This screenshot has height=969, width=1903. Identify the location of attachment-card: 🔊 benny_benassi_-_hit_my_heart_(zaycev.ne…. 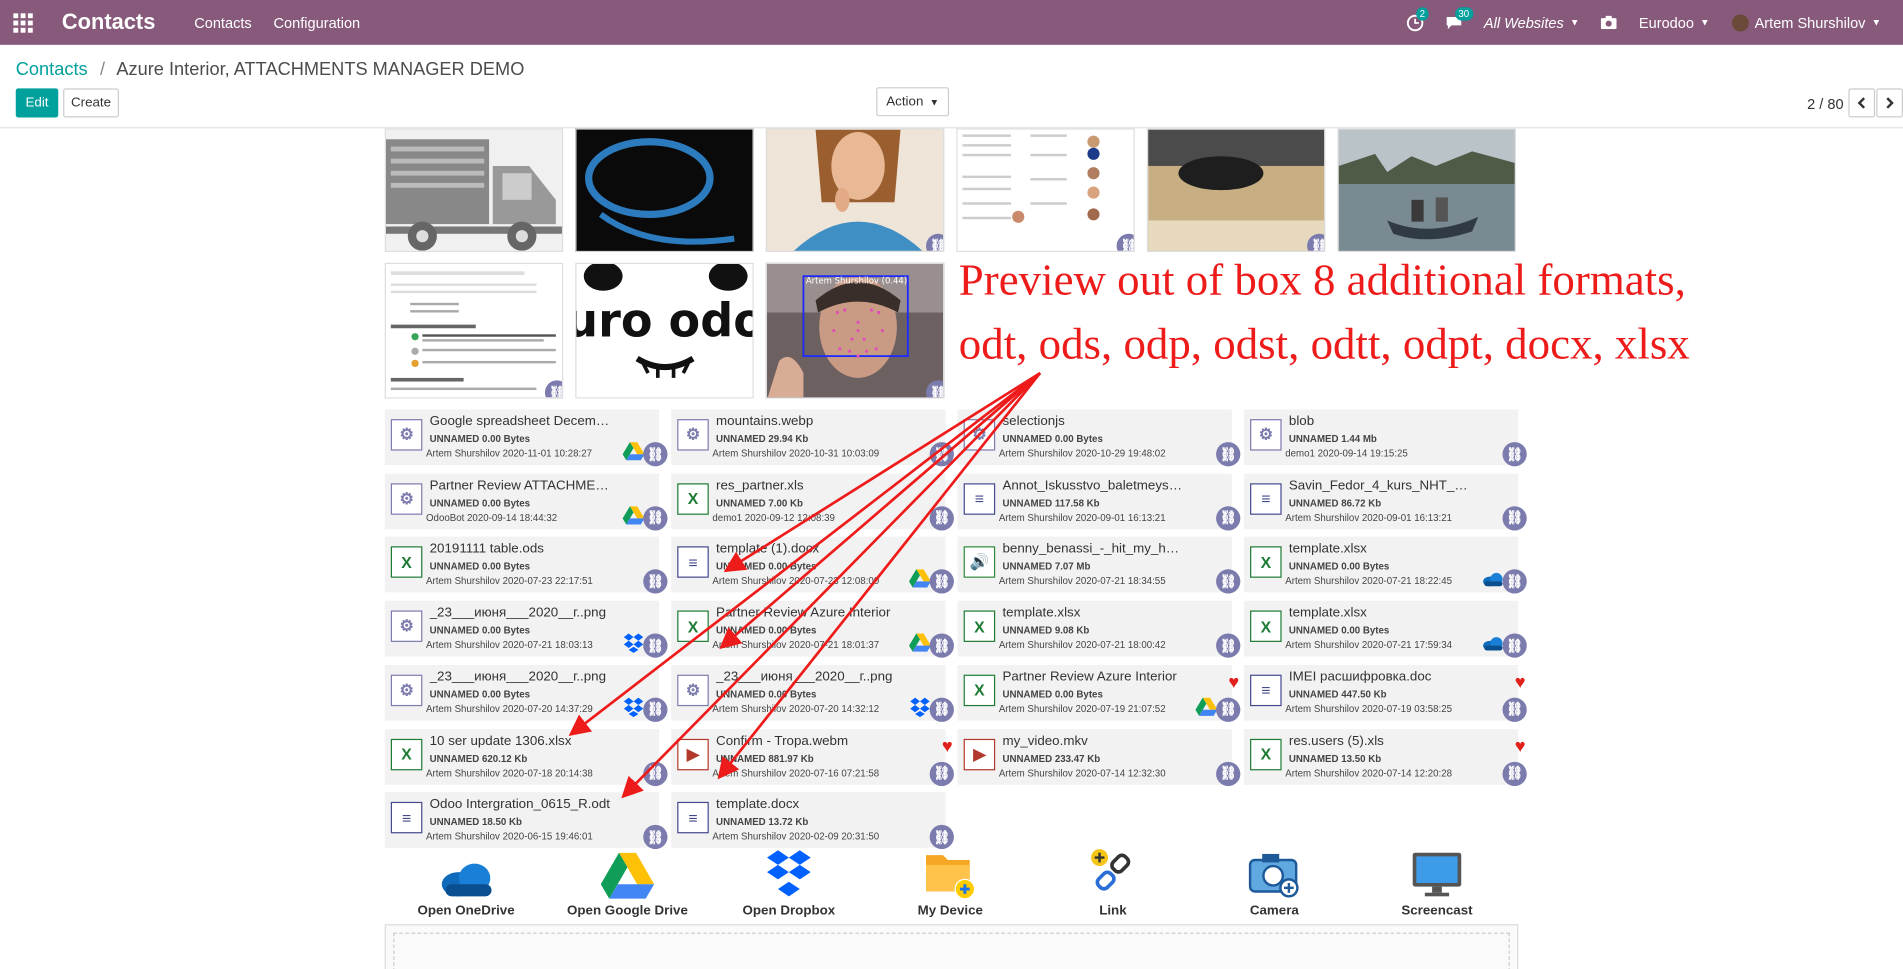
(1099, 565).